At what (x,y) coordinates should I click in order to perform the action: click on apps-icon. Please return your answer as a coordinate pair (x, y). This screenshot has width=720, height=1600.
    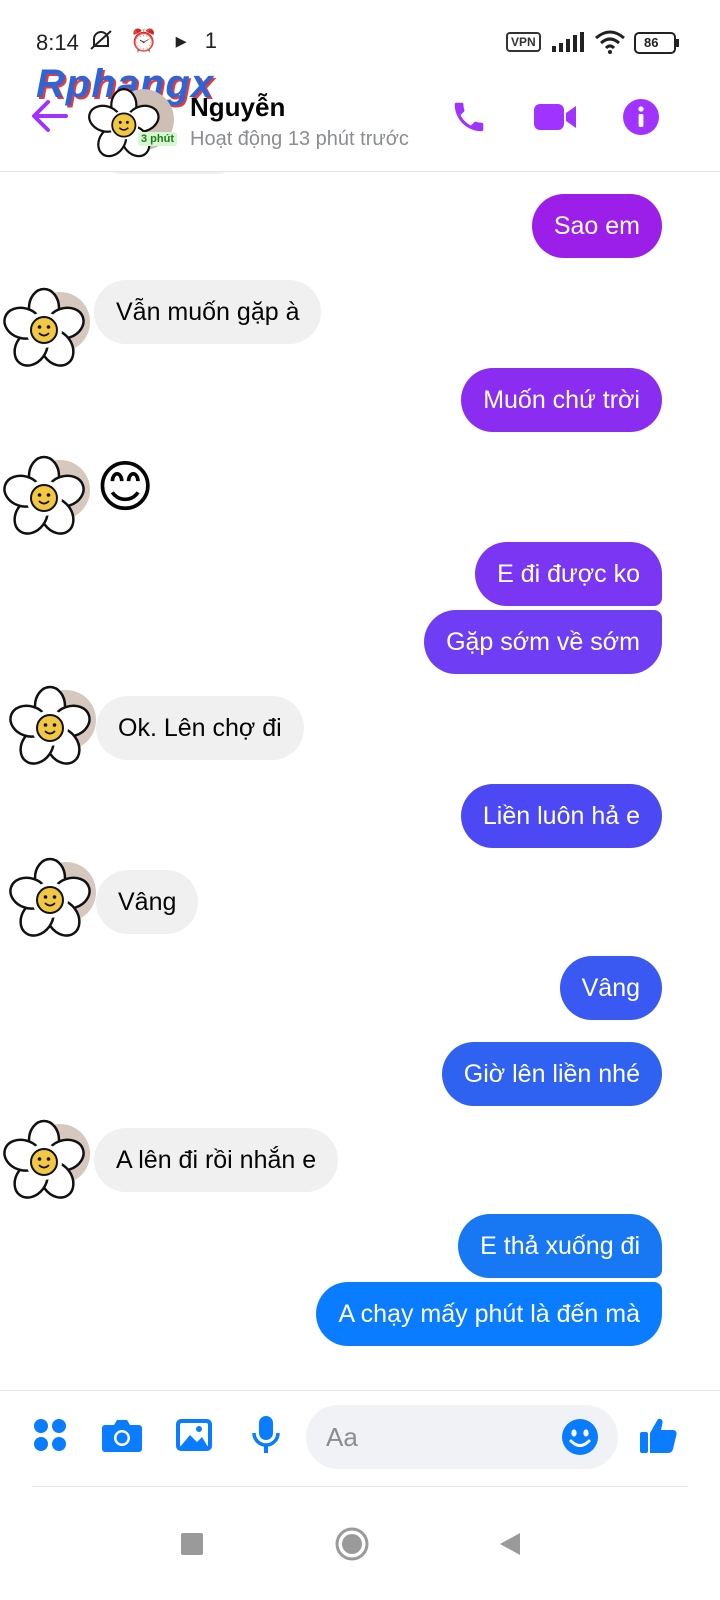
    Looking at the image, I should click on (50, 1435).